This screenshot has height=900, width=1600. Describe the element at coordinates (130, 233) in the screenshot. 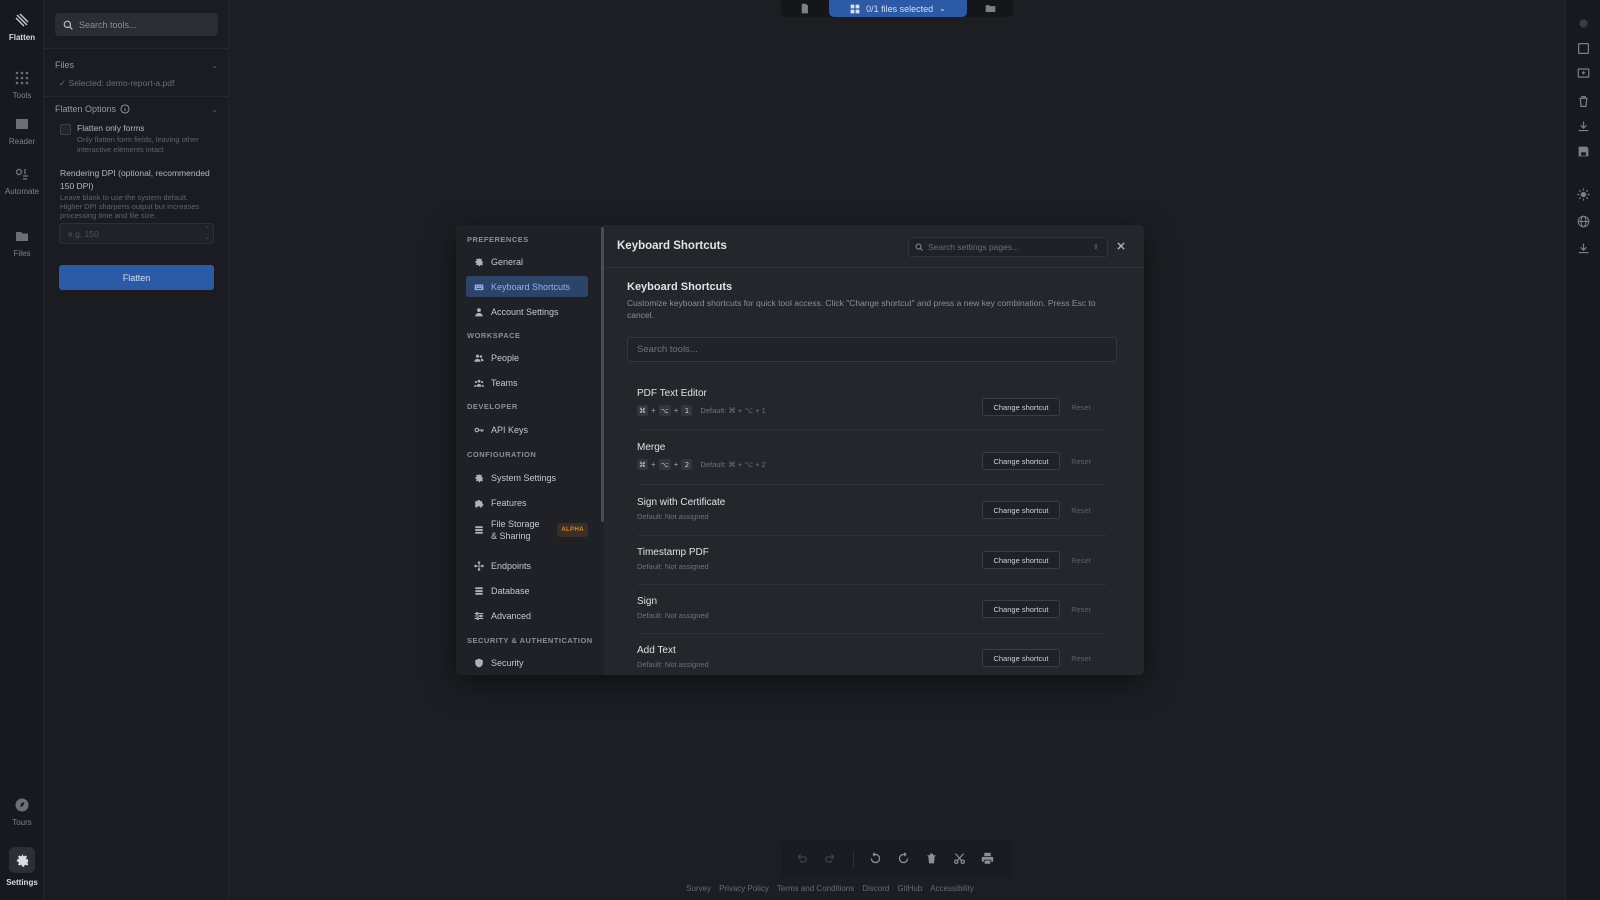

I see `dpi-input` at that location.